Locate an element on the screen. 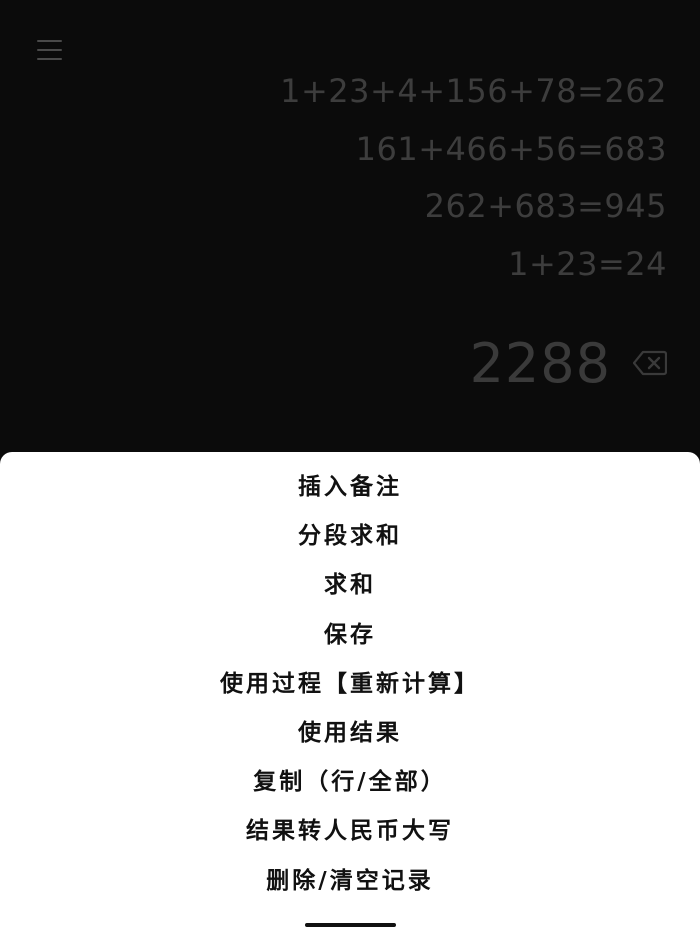 The image size is (700, 934). history-line: 1+23+4+156+78=262 is located at coordinates (473, 97).